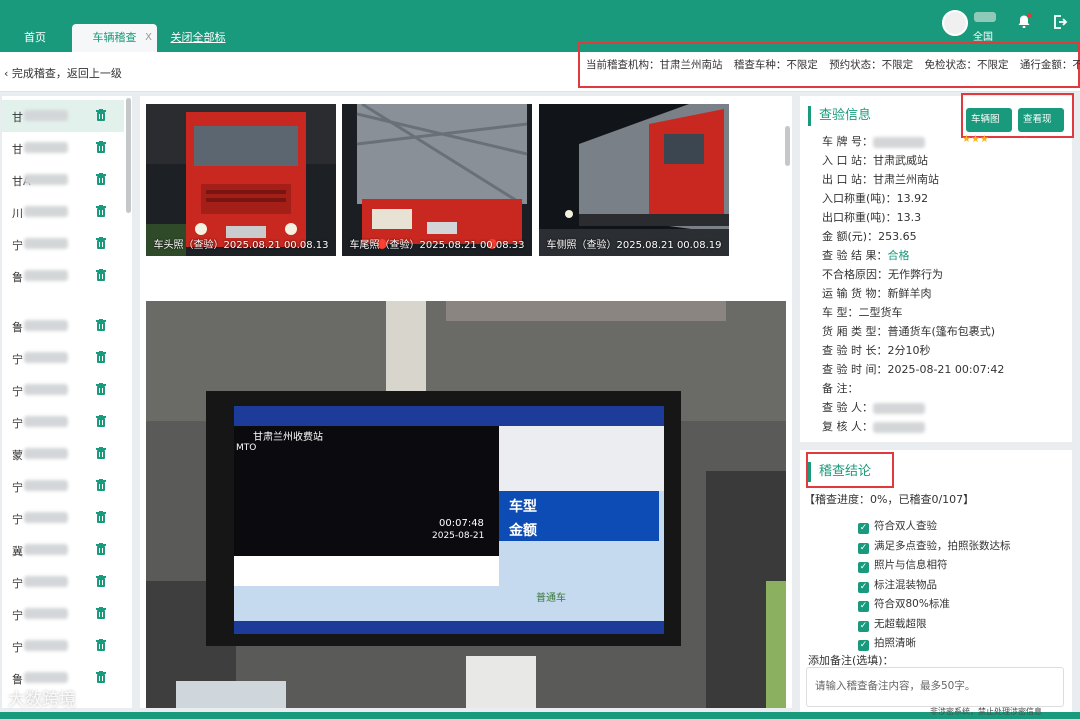 The height and width of the screenshot is (719, 1080). Describe the element at coordinates (17, 213) in the screenshot. I see `plate-prefix: 川` at that location.